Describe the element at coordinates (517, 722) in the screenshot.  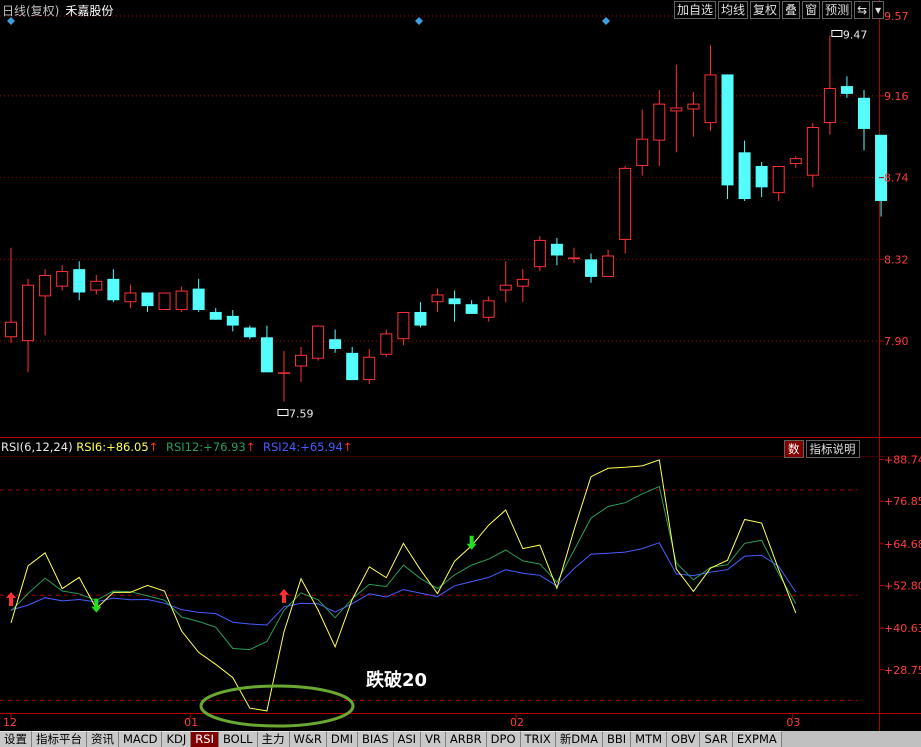
I see `time-axis-label: 02` at that location.